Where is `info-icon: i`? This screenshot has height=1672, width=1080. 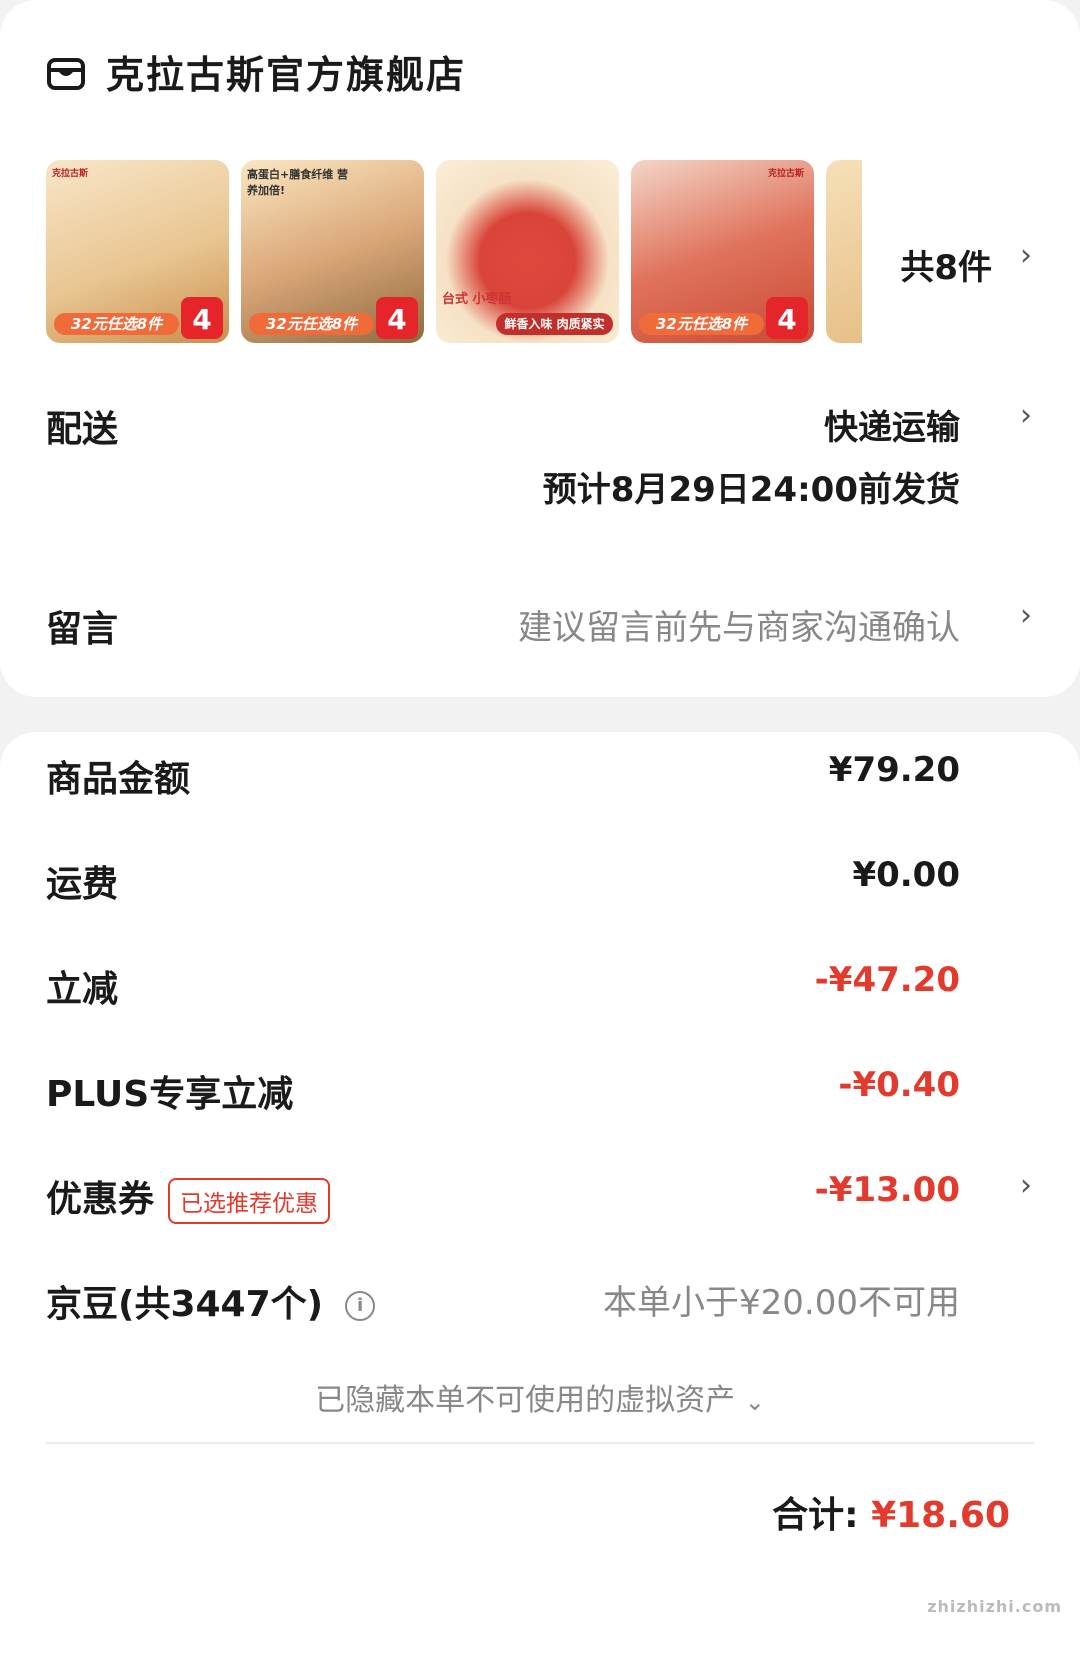 info-icon: i is located at coordinates (360, 1306).